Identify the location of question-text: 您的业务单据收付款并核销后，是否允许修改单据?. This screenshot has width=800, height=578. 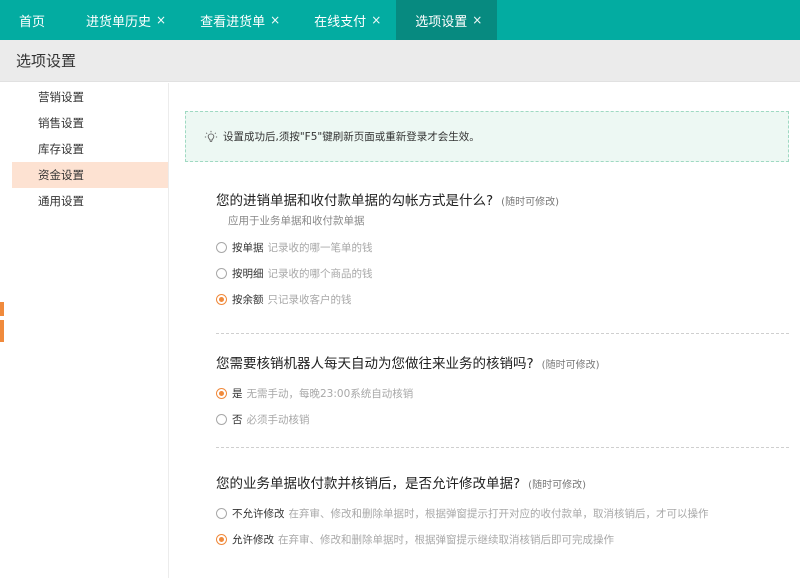
(368, 484).